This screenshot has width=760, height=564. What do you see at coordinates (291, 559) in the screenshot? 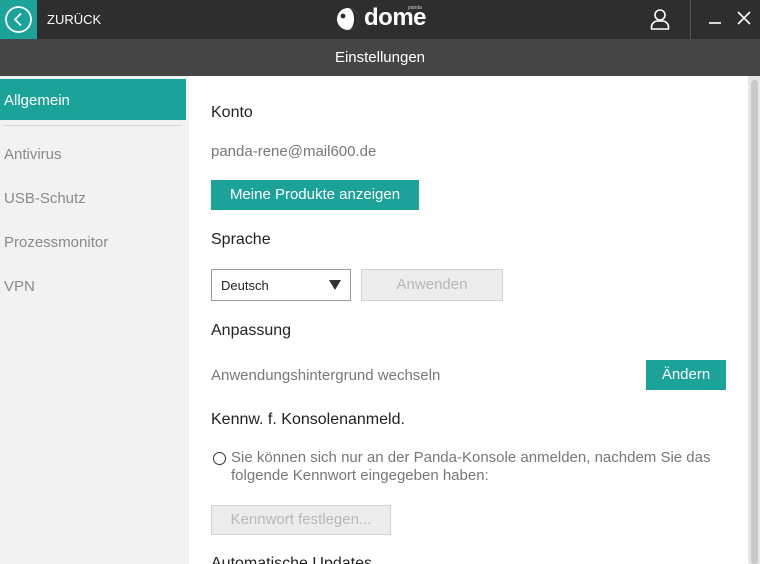
I see `updates-heading: Automatische Updates` at bounding box center [291, 559].